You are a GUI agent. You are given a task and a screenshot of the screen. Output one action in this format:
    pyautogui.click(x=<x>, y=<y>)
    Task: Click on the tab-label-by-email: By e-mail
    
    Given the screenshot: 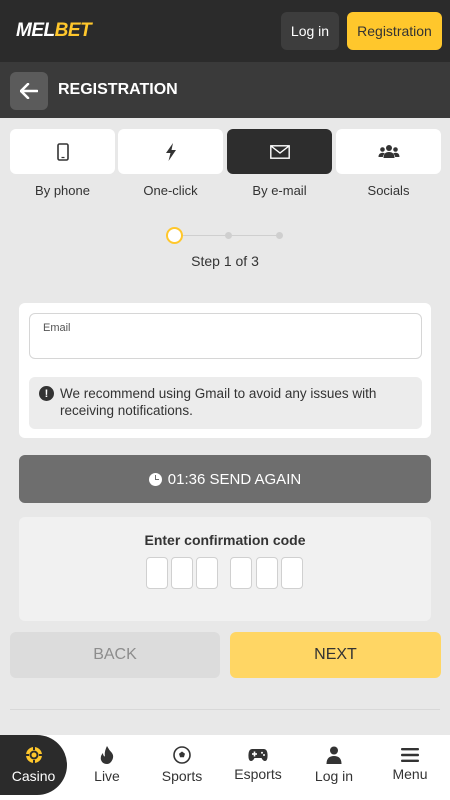 What is the action you would take?
    pyautogui.click(x=279, y=190)
    